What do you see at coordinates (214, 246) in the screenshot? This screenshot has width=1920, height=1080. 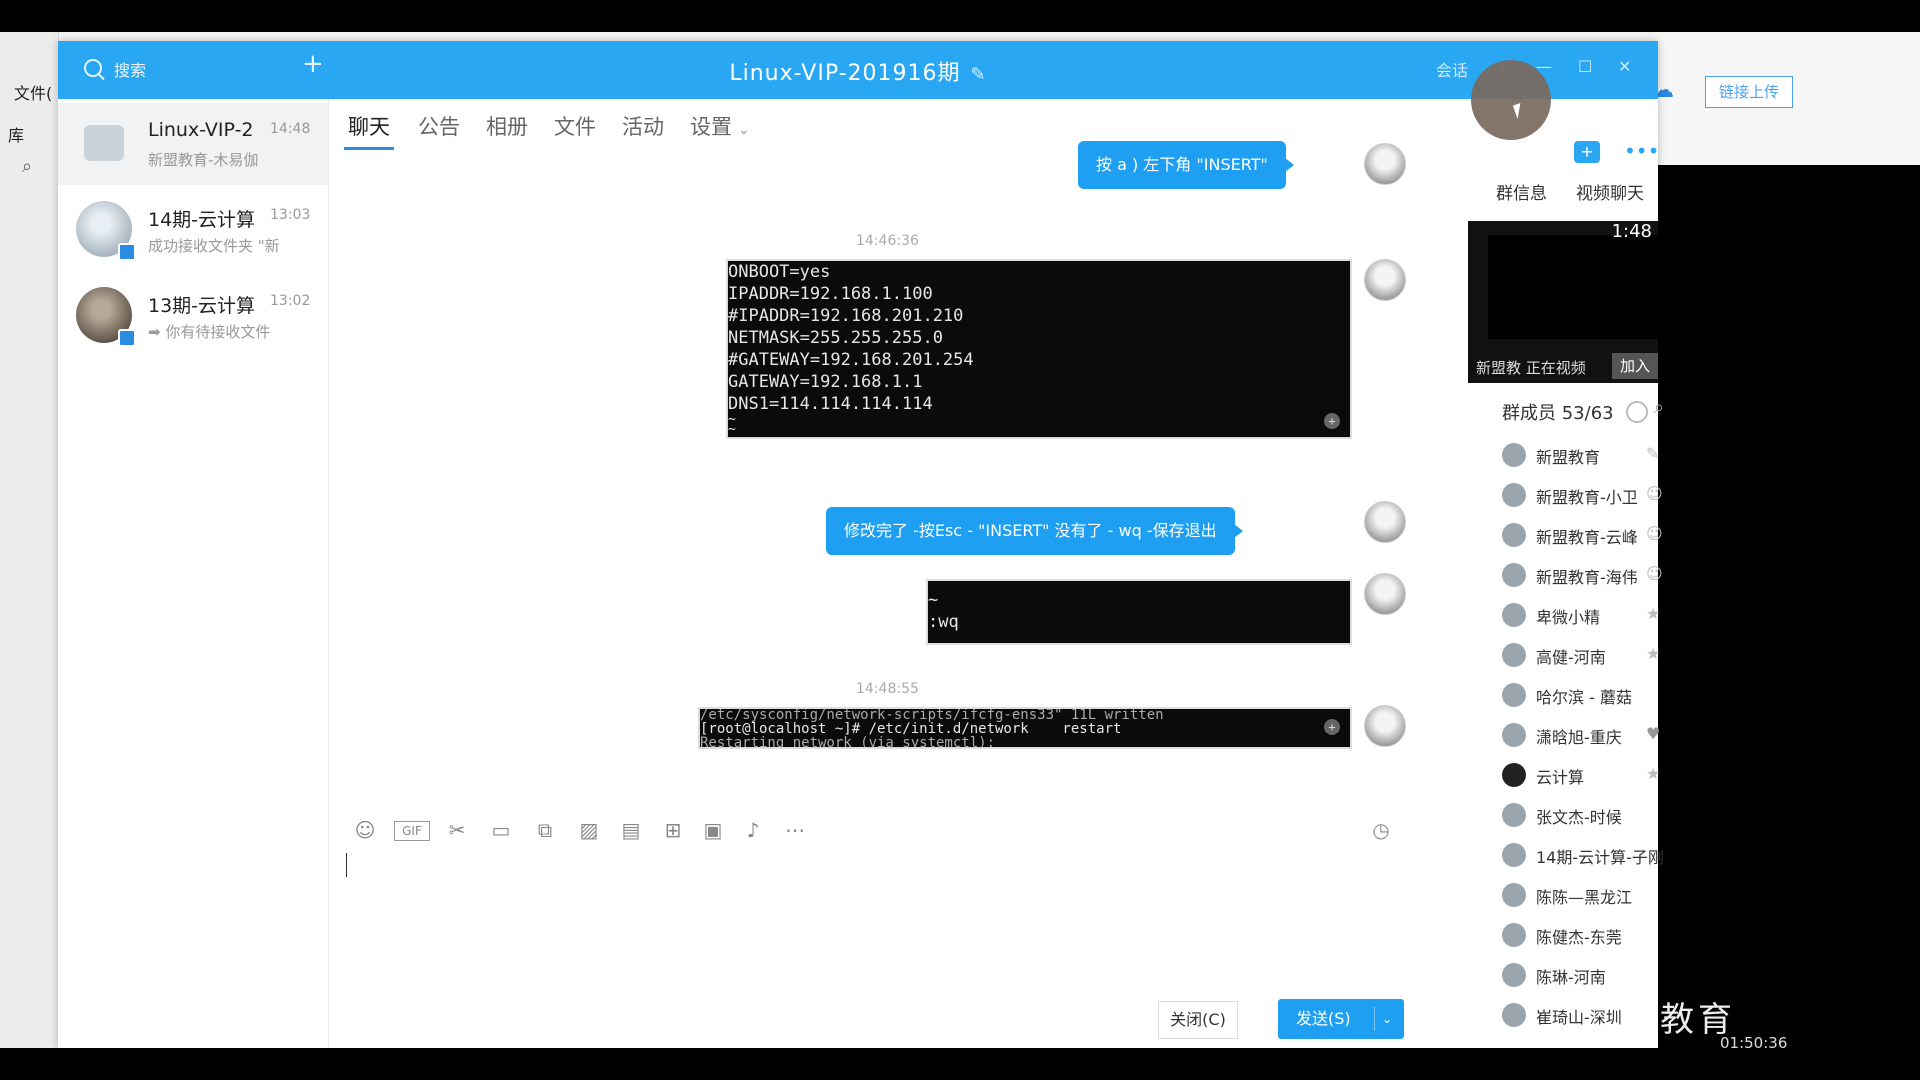 I see `conversation-preview: 成功接收文件夹 "新` at bounding box center [214, 246].